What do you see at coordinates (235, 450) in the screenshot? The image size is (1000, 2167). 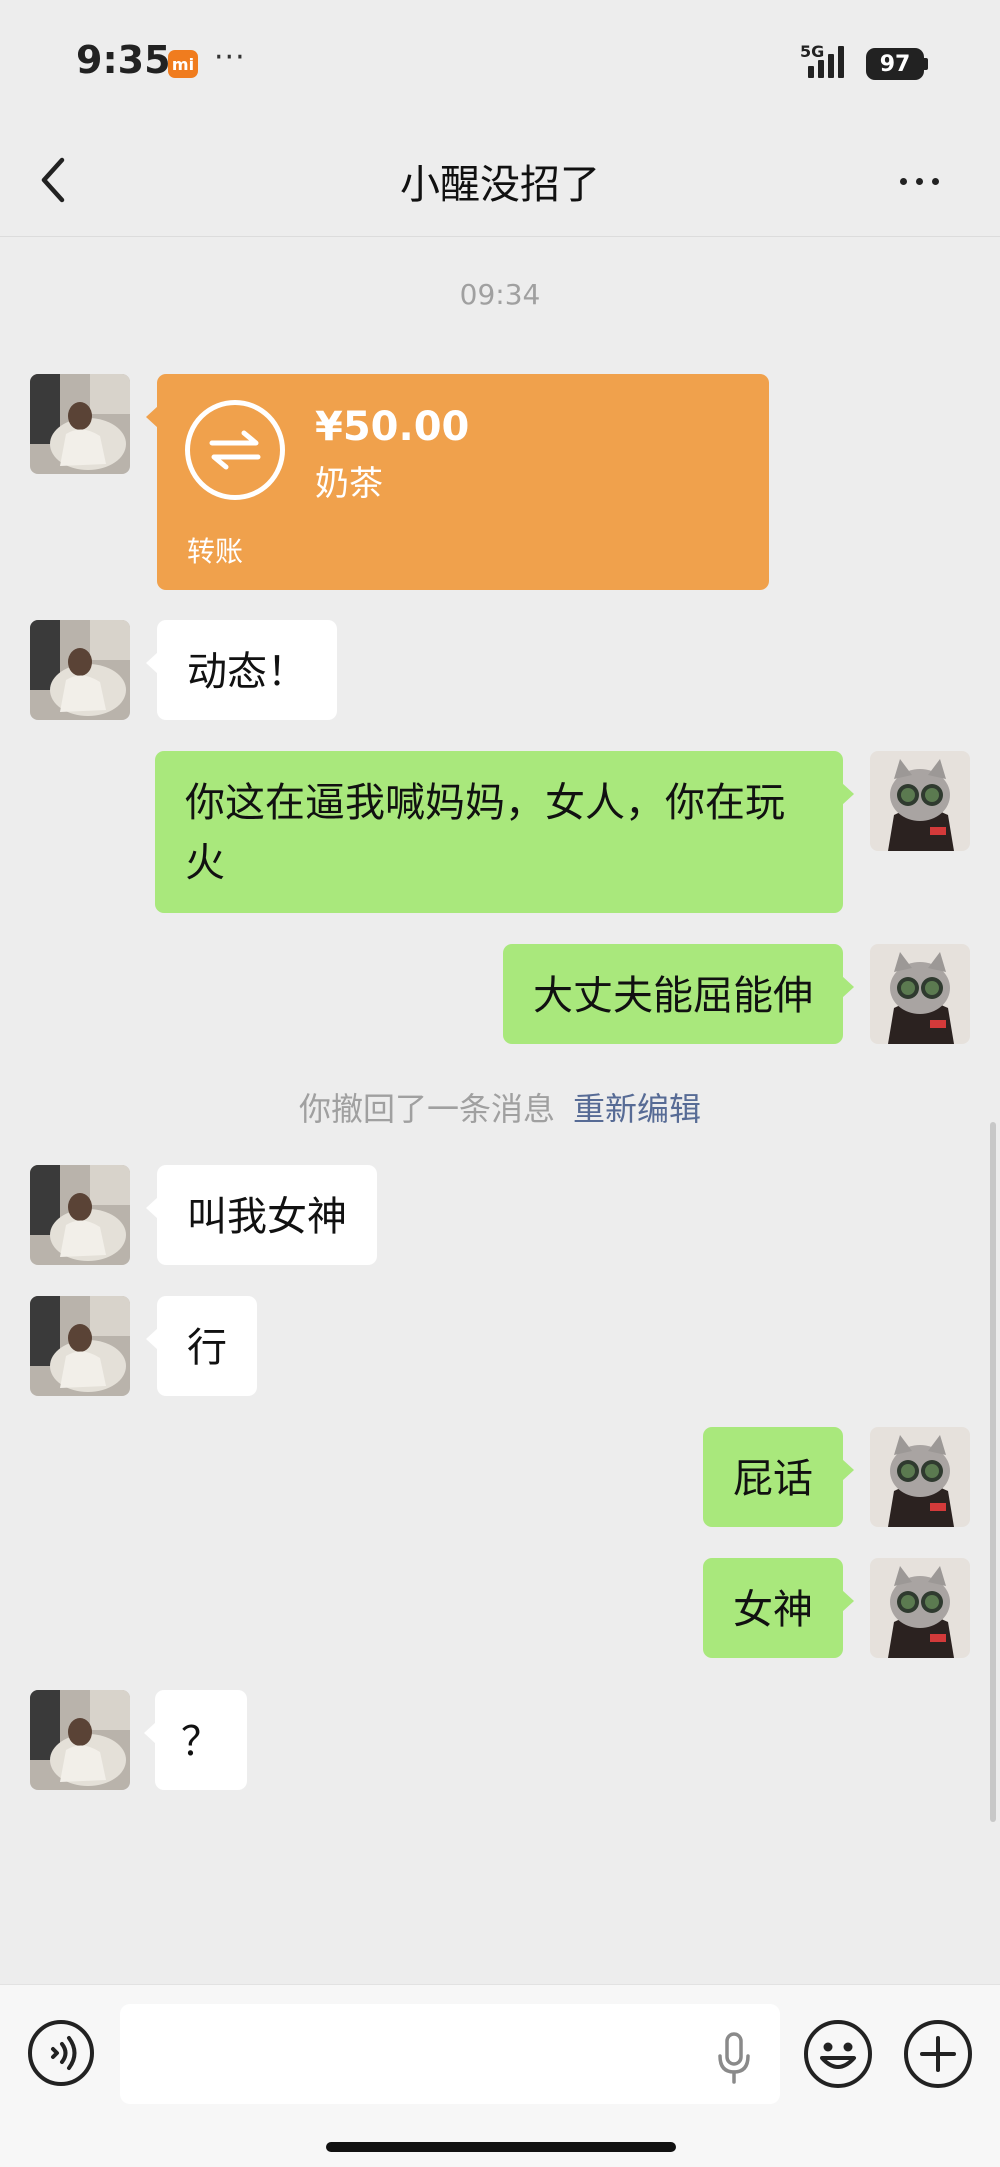 I see `transfer-arrows-icon` at bounding box center [235, 450].